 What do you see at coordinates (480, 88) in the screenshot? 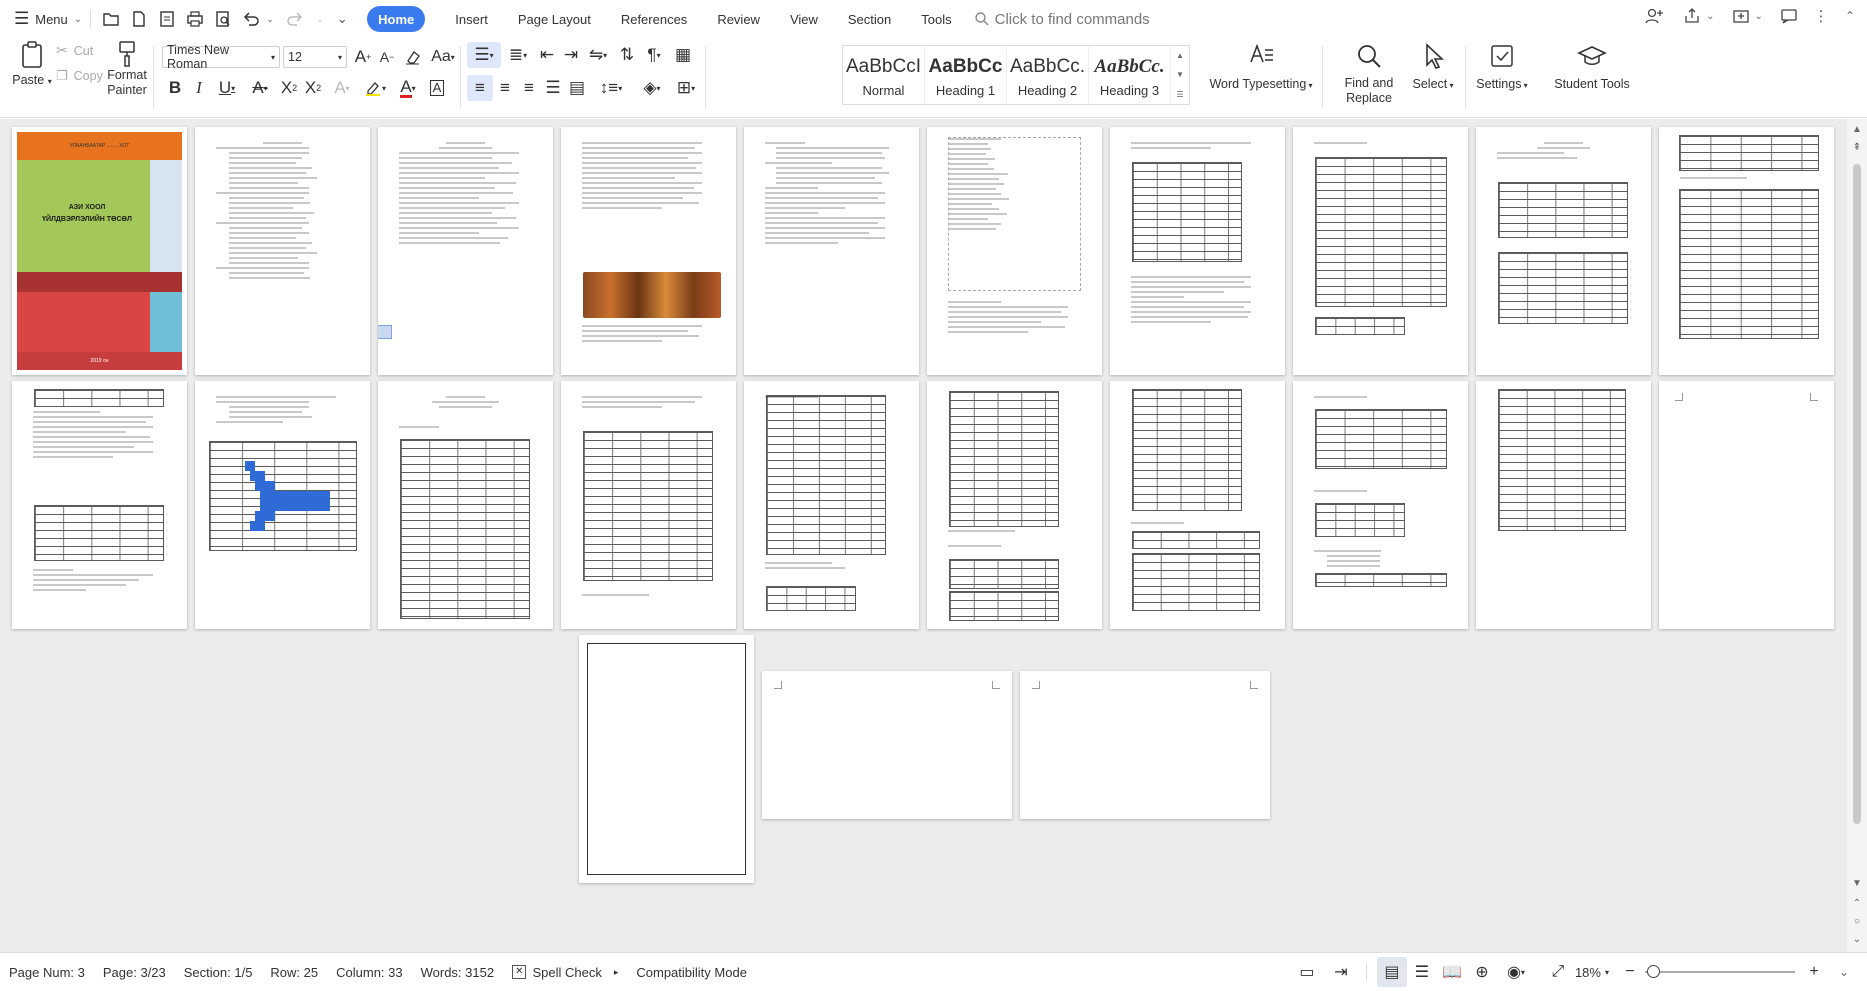
I see `align-left-icon: ≡` at bounding box center [480, 88].